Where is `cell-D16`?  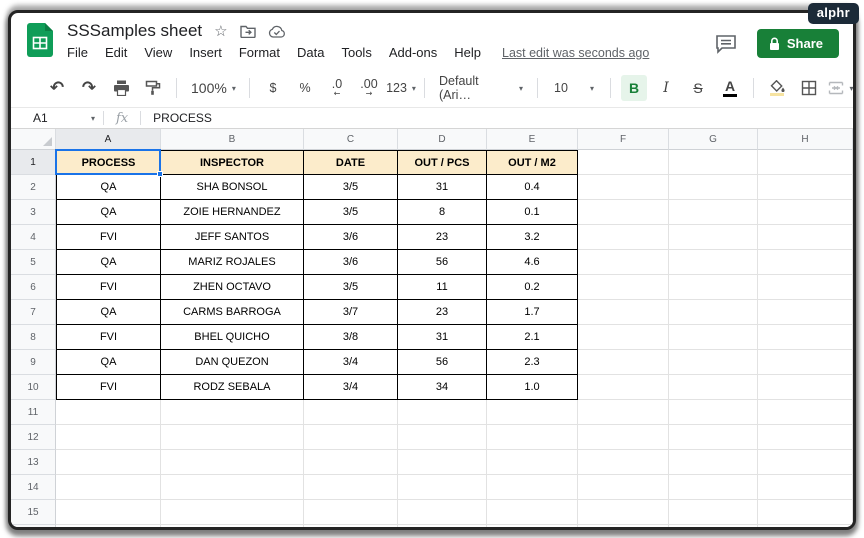 cell-D16 is located at coordinates (442, 526).